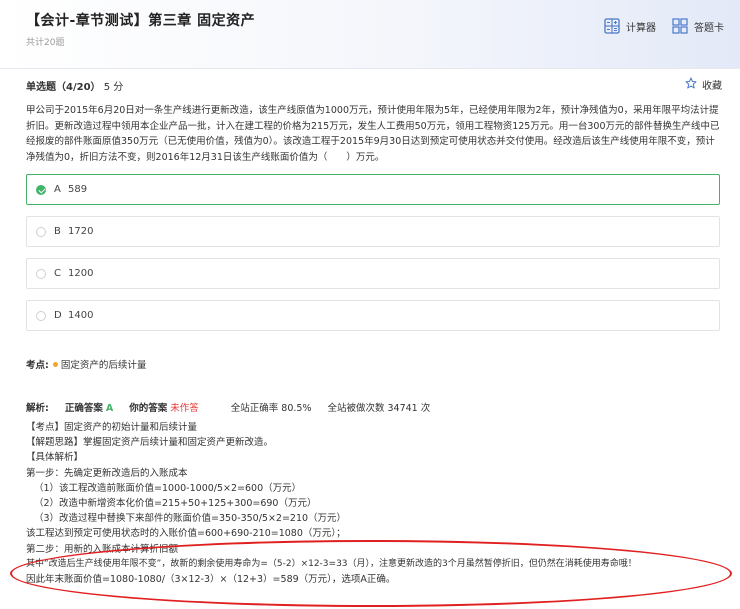 This screenshot has height=609, width=740. I want to click on correct-answer-label: 正确答案, so click(83, 408).